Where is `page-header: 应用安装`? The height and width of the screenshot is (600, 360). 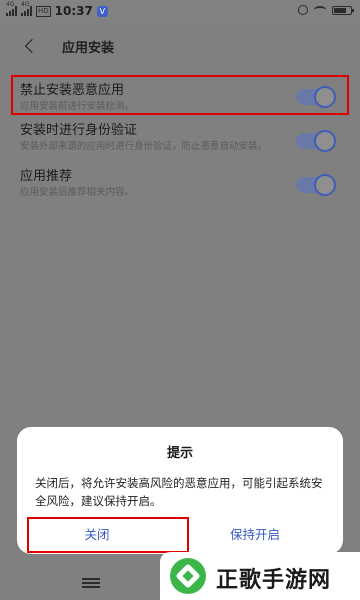
page-header: 应用安装 is located at coordinates (180, 46).